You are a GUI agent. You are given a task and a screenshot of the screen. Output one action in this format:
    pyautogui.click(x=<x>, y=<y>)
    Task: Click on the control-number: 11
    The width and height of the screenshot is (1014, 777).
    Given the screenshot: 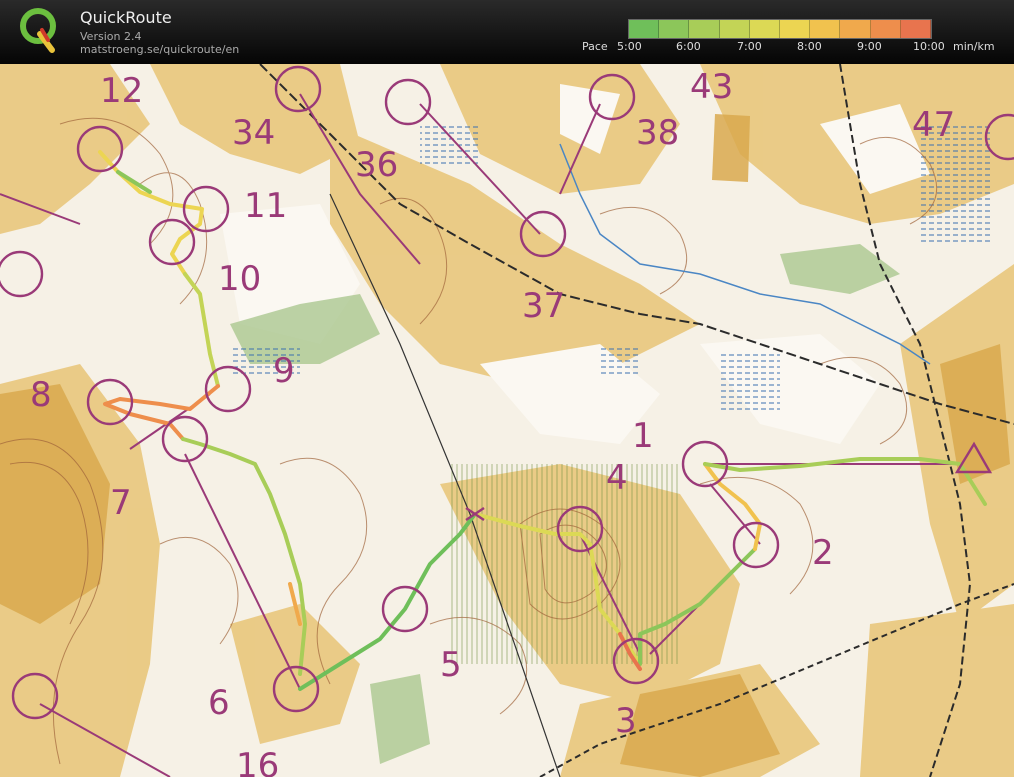 What is the action you would take?
    pyautogui.click(x=265, y=206)
    